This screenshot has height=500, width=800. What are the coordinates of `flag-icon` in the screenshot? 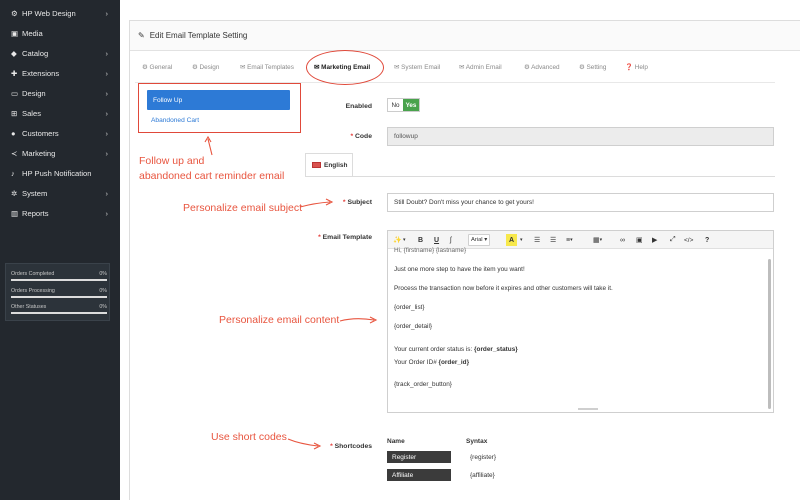 It's located at (316, 165).